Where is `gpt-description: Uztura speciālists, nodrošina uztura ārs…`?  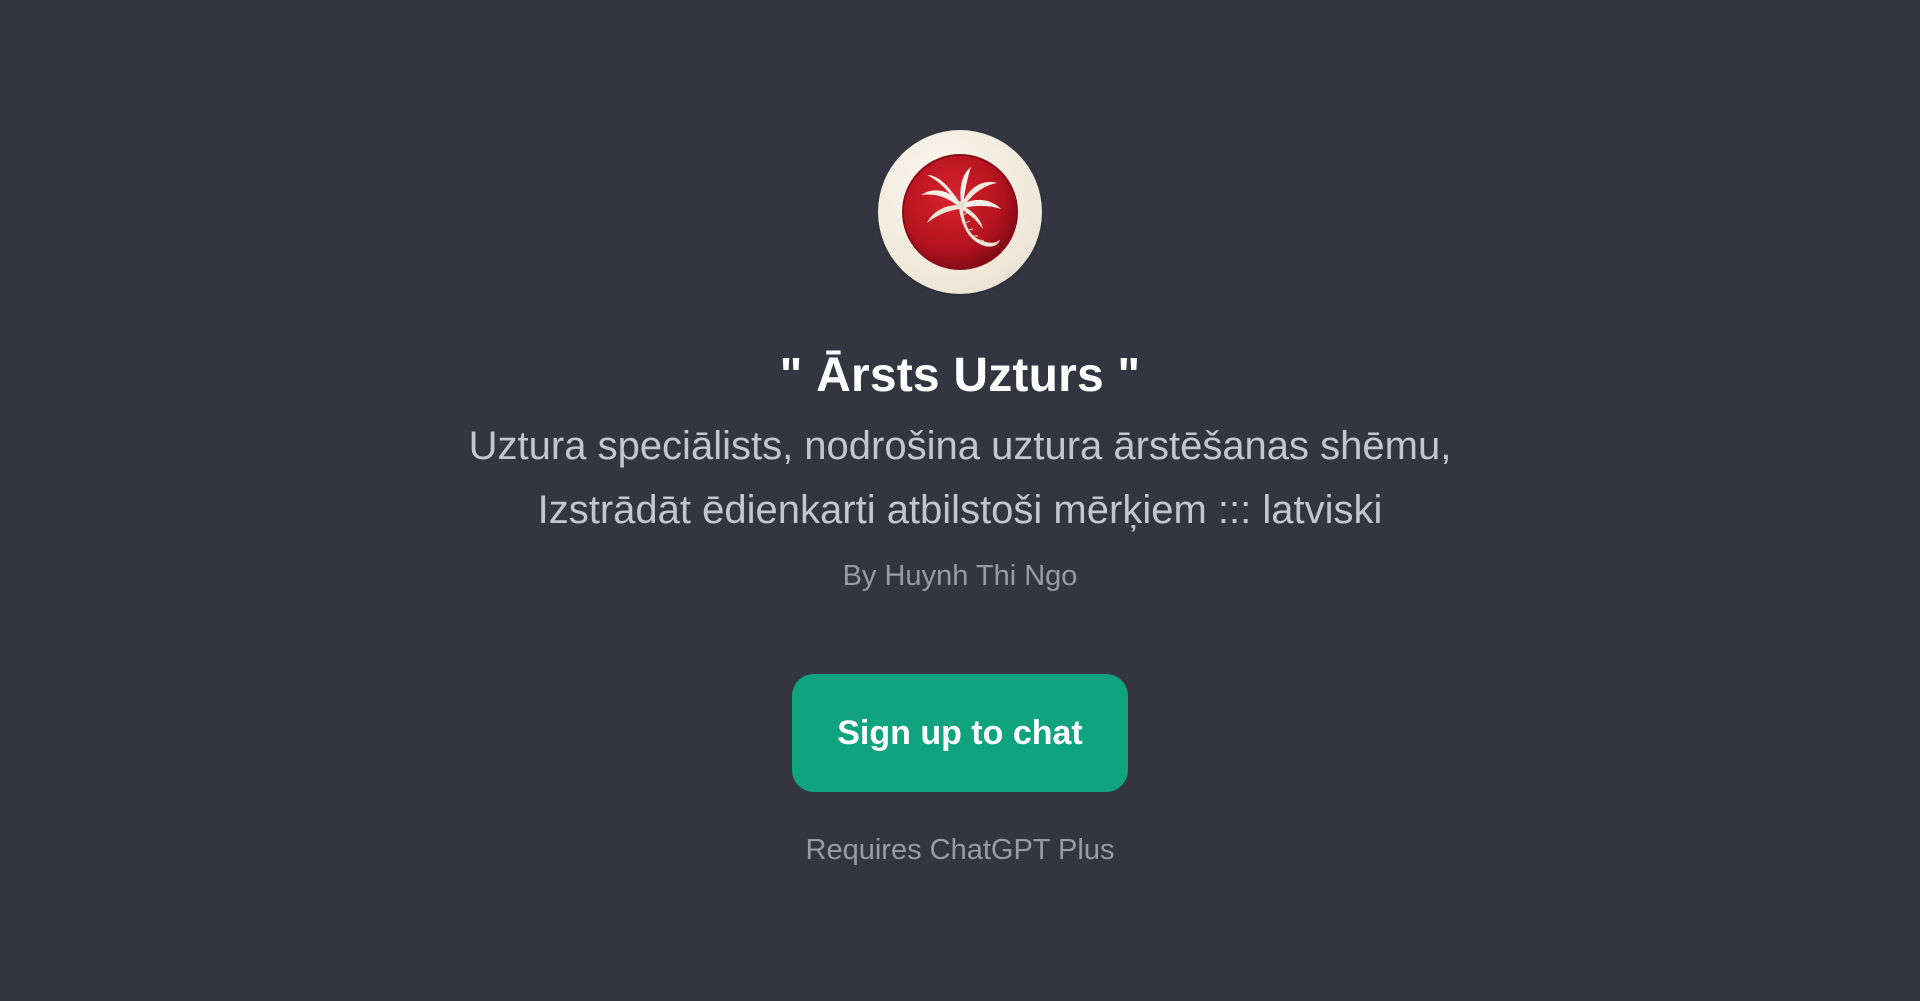
gpt-description: Uztura speciālists, nodrošina uztura ārs… is located at coordinates (960, 478).